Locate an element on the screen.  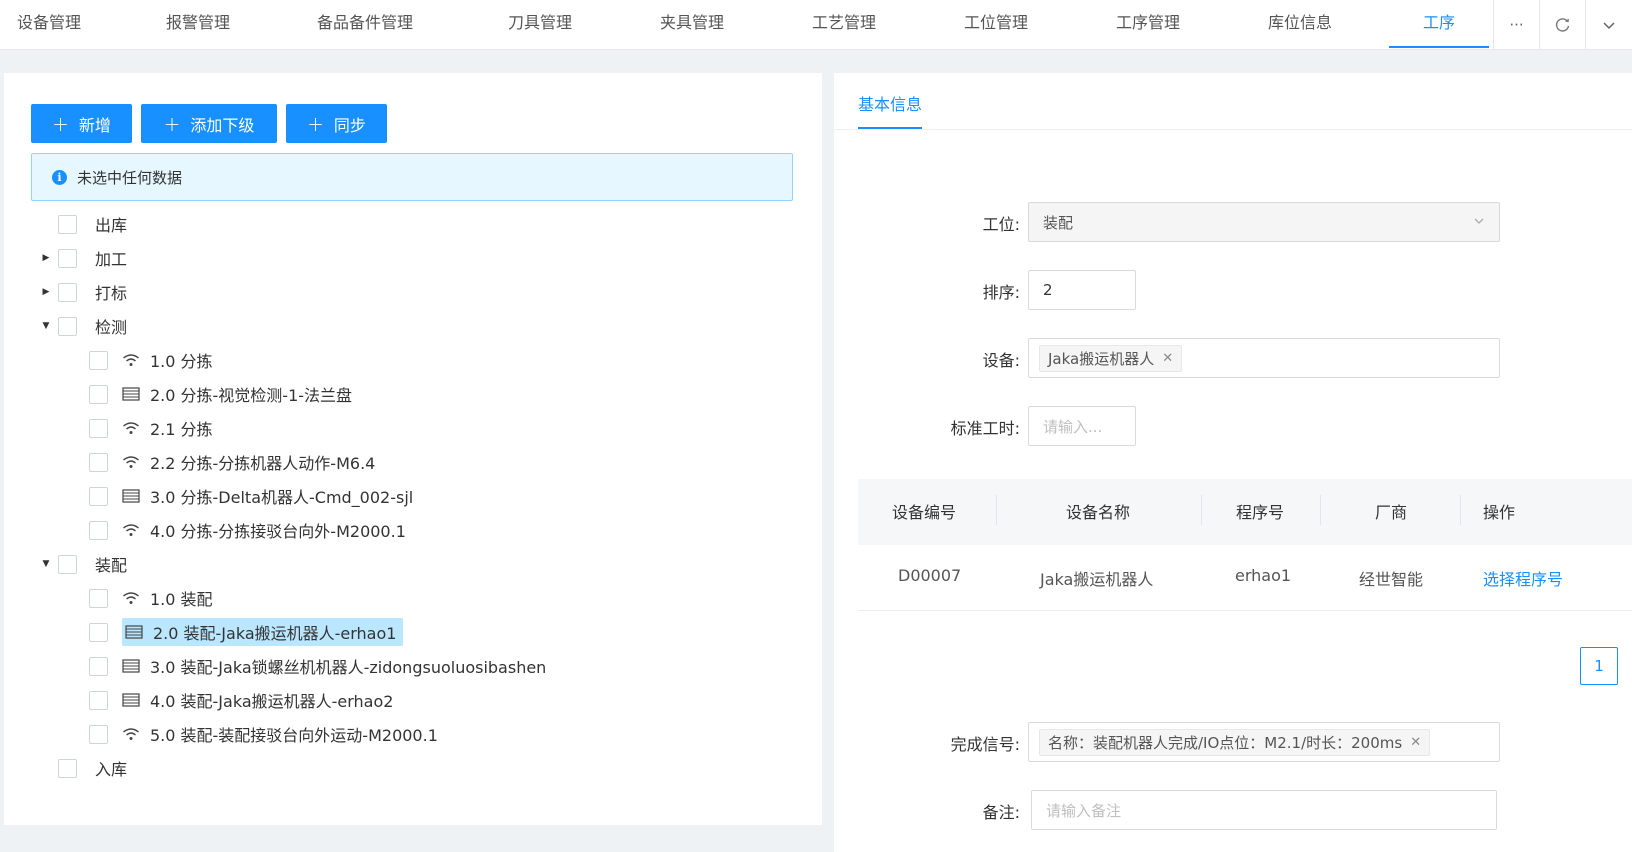
add-child-button: + 添加下级 is located at coordinates (209, 123).